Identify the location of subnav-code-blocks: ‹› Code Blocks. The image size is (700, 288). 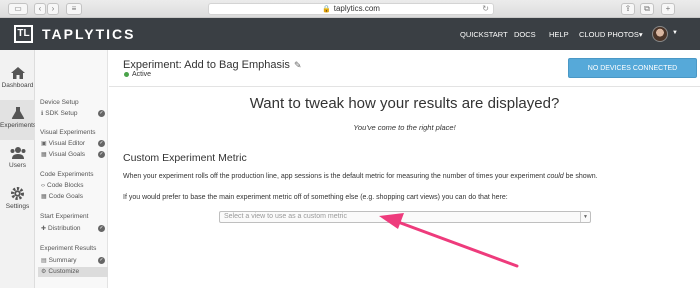
(73, 186).